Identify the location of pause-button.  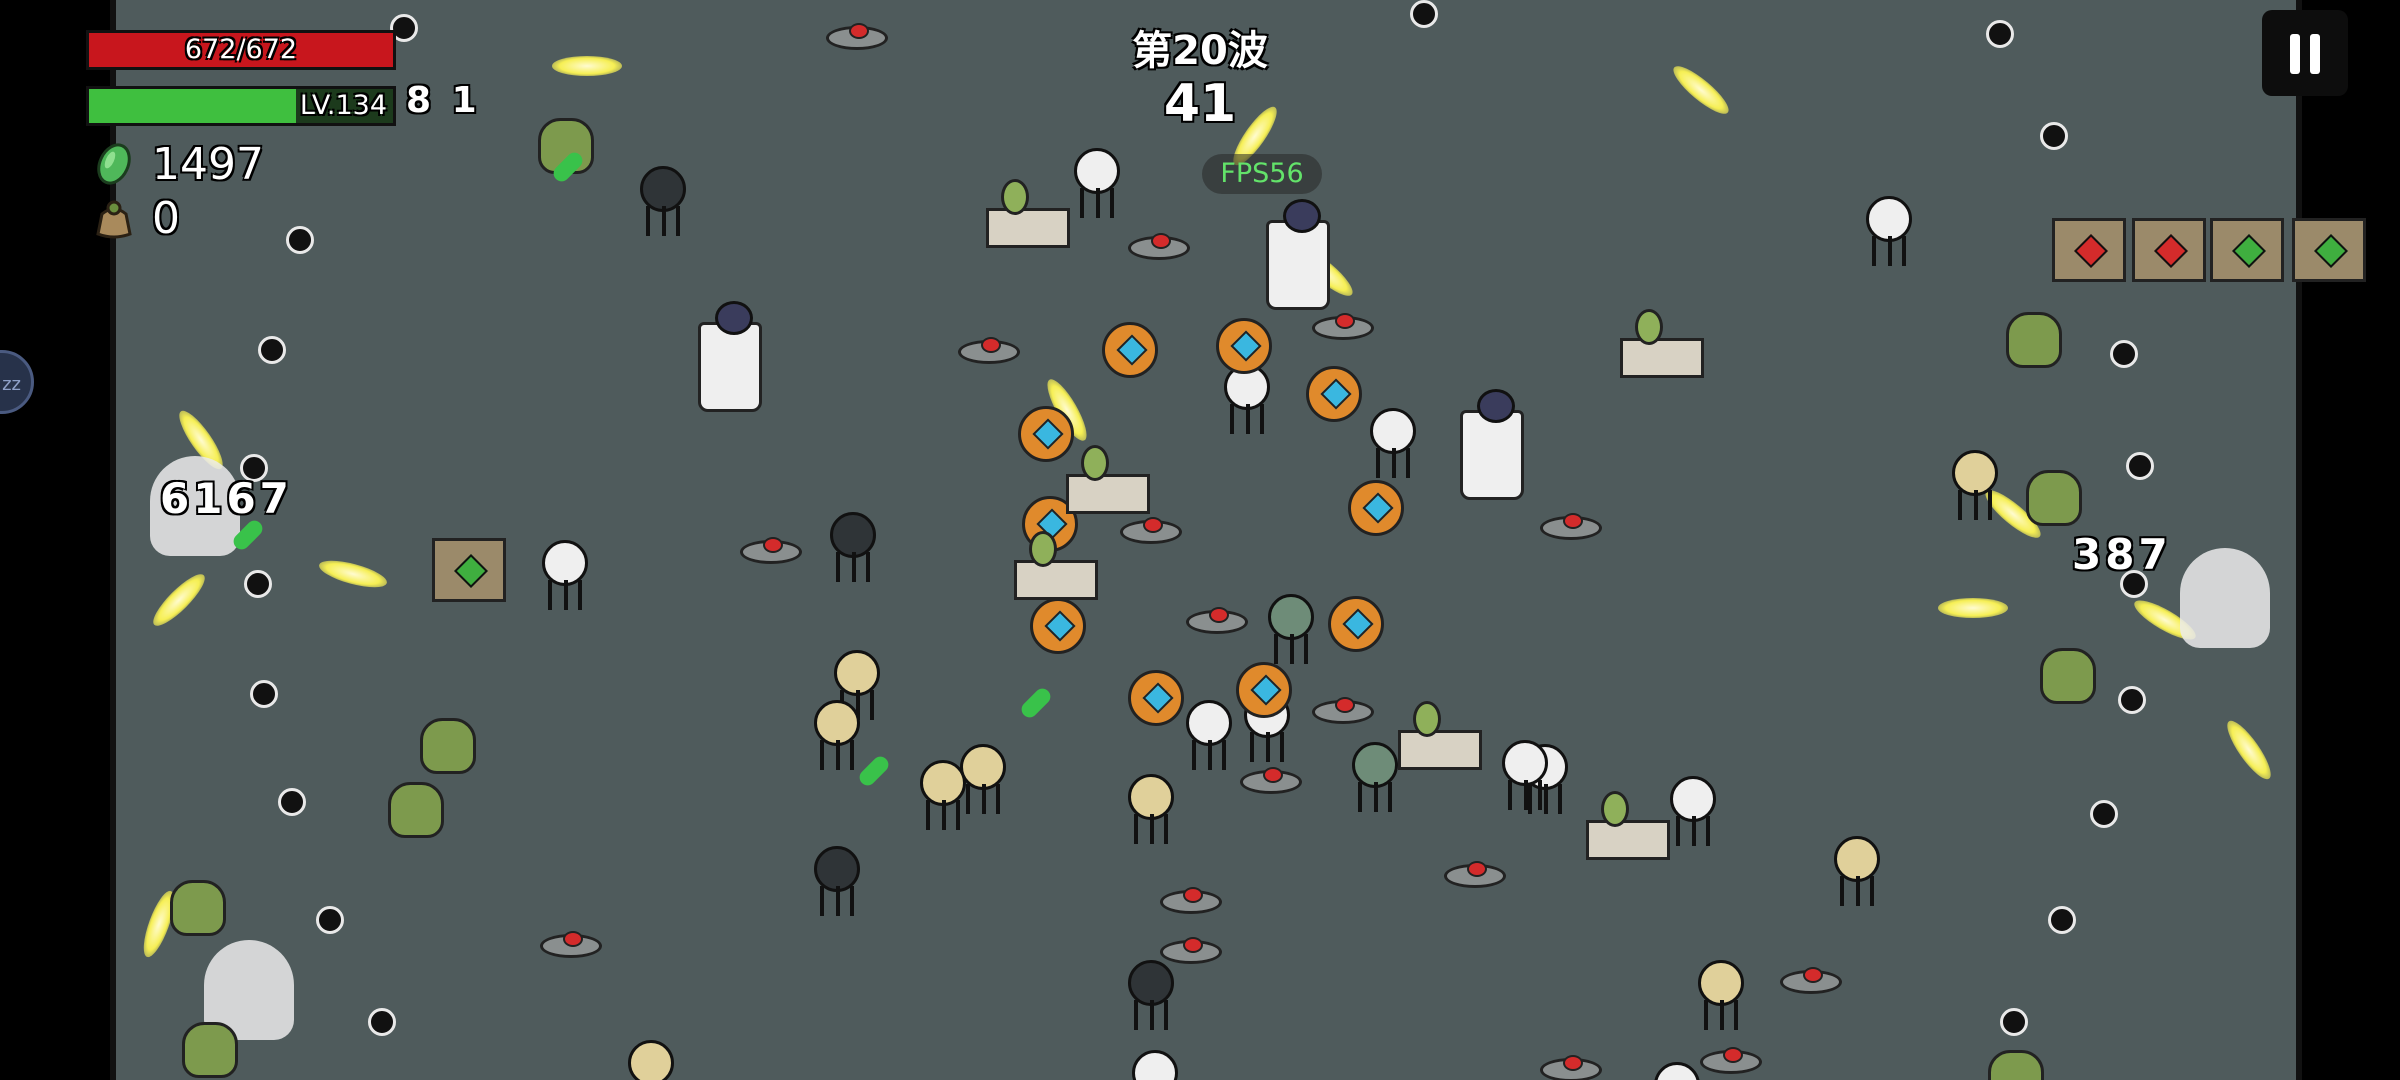
(2305, 53).